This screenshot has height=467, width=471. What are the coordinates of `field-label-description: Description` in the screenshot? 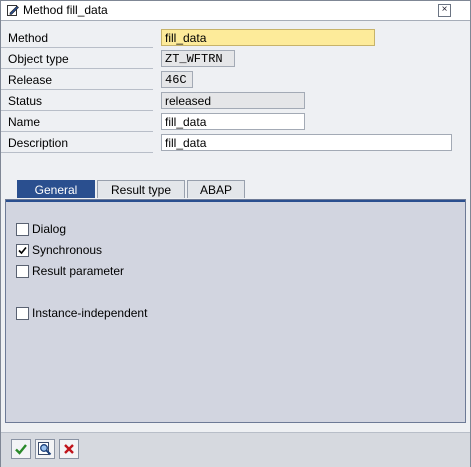 It's located at (77, 143).